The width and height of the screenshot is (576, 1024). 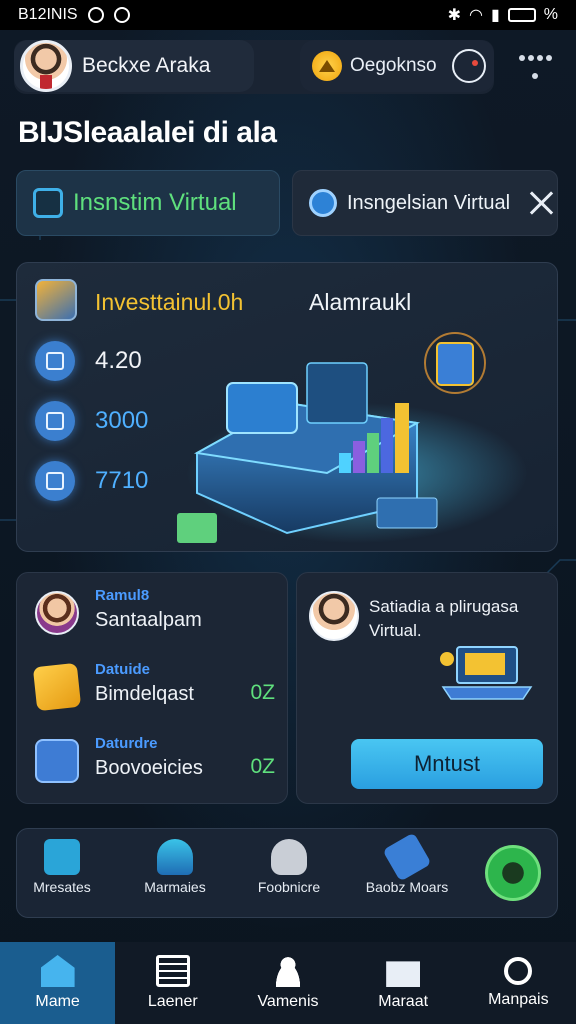 What do you see at coordinates (513, 873) in the screenshot?
I see `settings-gear-icon` at bounding box center [513, 873].